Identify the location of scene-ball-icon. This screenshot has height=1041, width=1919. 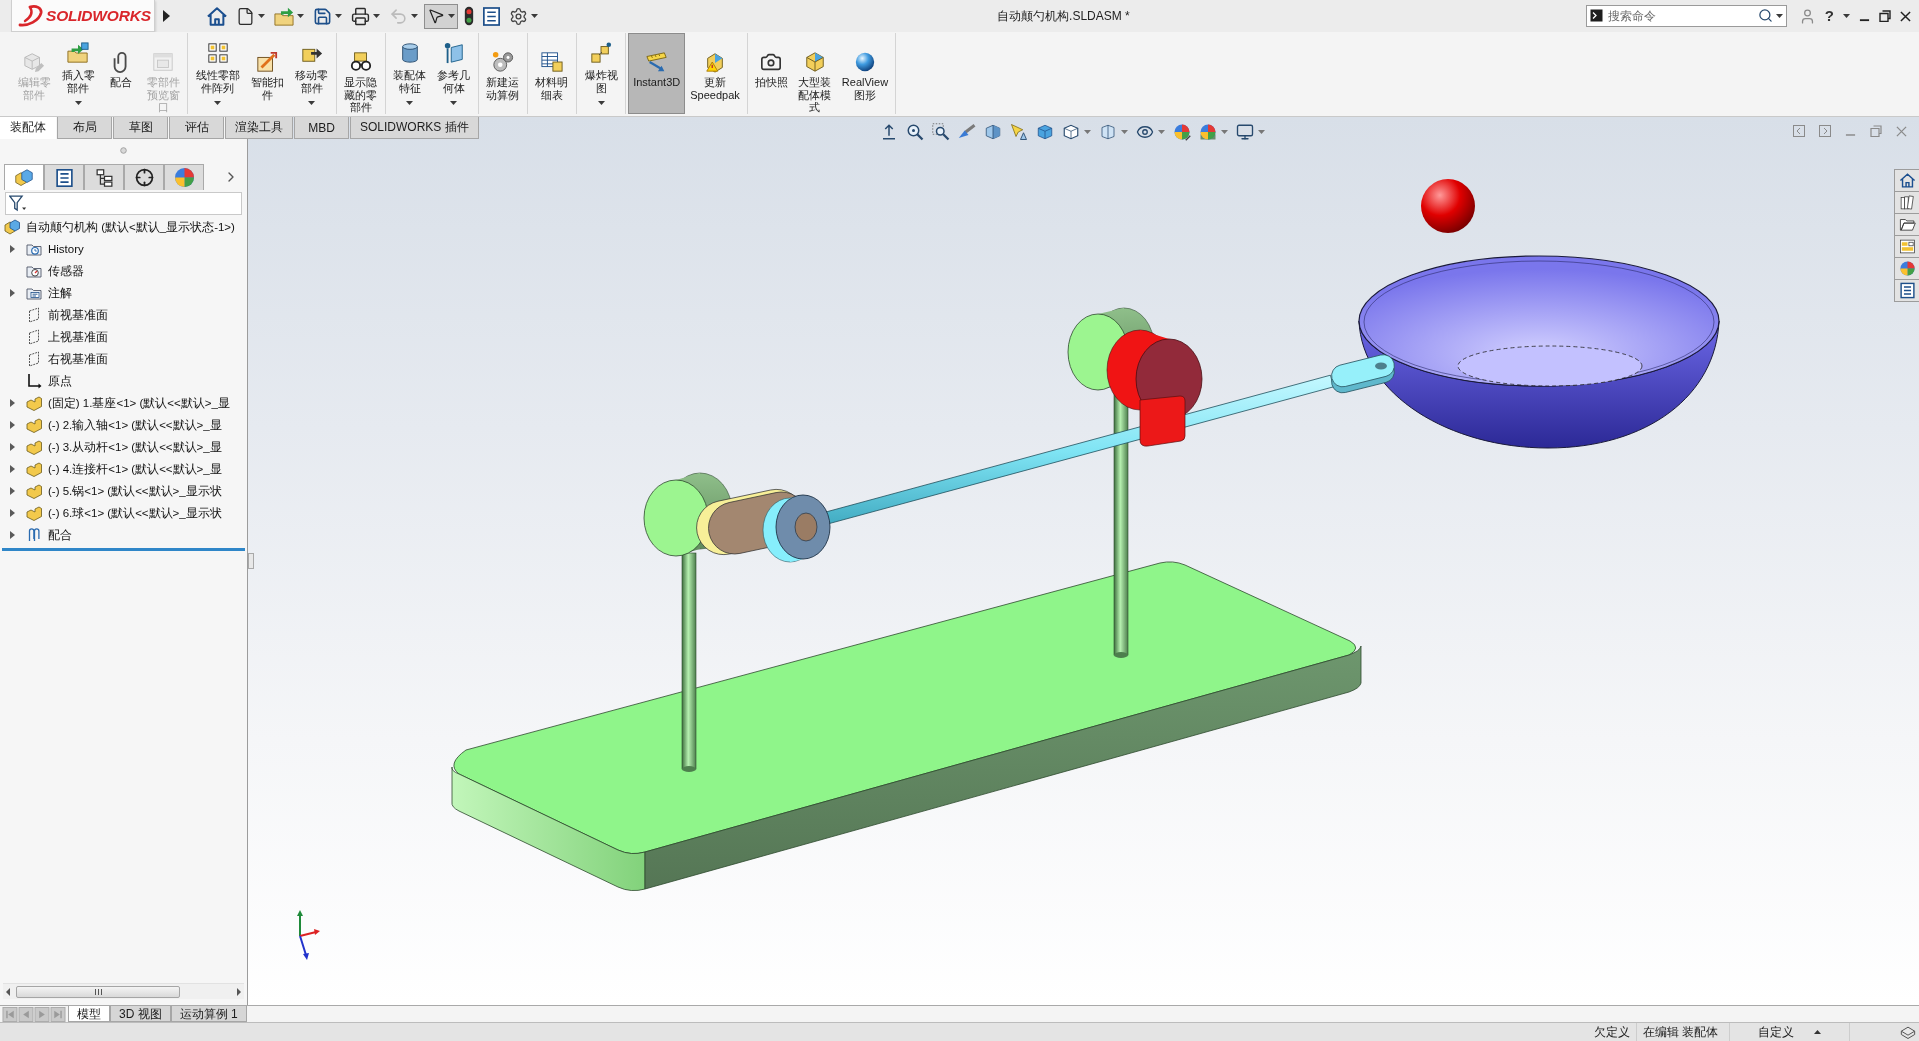
(1208, 132).